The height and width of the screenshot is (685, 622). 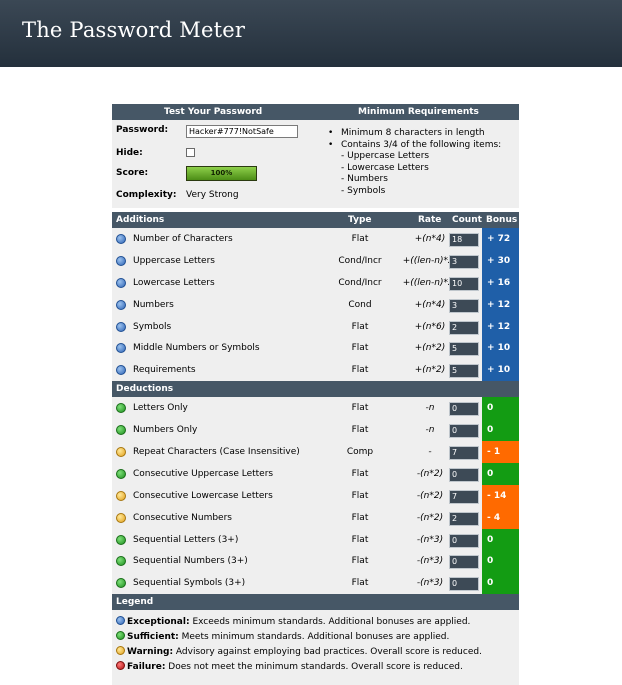 What do you see at coordinates (174, 282) in the screenshot?
I see `criteria-name: Lowercase Letters` at bounding box center [174, 282].